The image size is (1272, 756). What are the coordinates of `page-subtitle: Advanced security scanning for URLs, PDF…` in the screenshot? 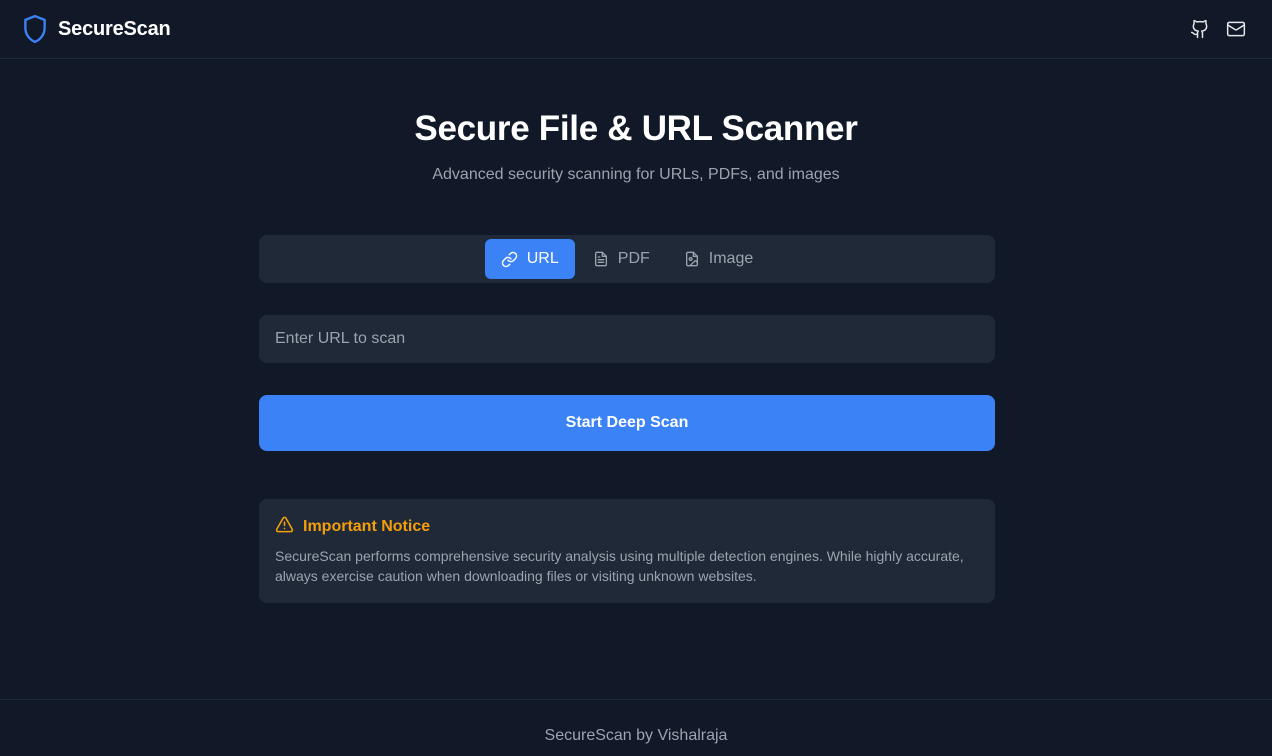 It's located at (636, 174).